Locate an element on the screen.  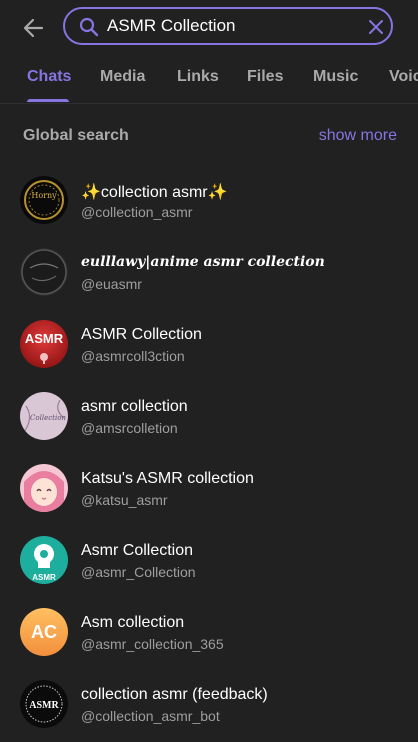
list-item: ASMR Asmr Collection @asmr_Collection is located at coordinates (209, 560).